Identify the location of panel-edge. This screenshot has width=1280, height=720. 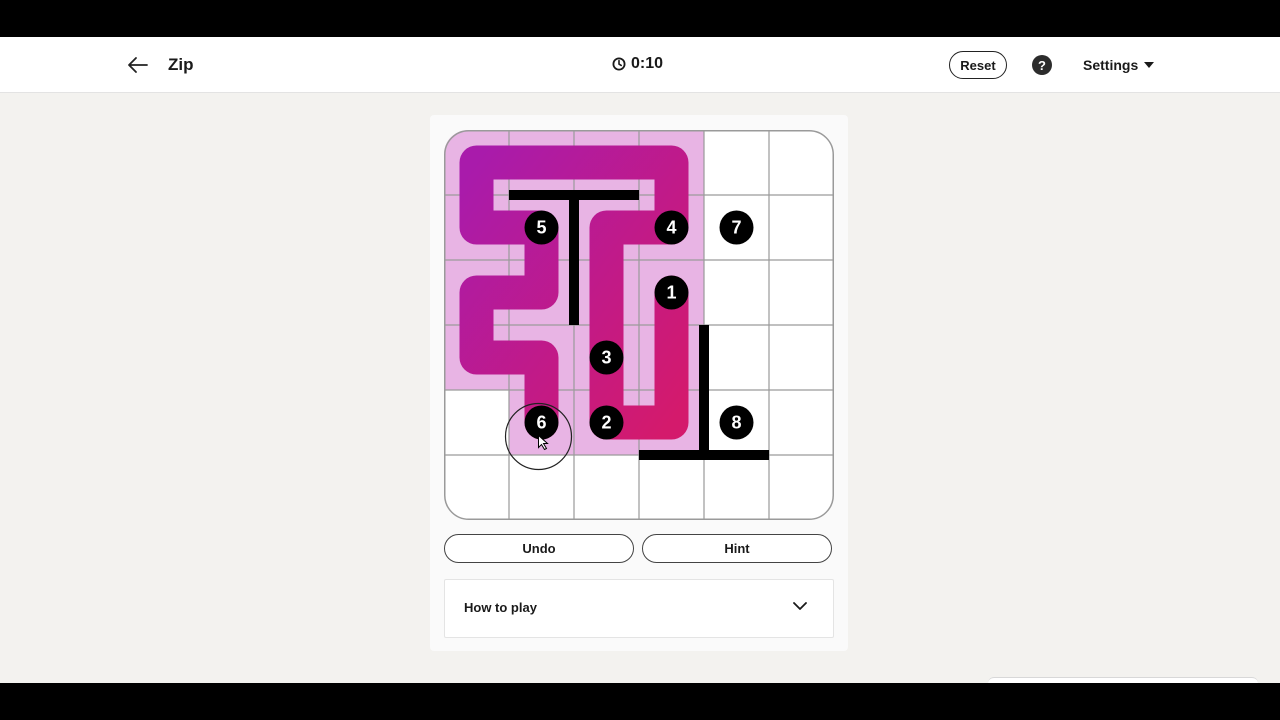
(1123, 680).